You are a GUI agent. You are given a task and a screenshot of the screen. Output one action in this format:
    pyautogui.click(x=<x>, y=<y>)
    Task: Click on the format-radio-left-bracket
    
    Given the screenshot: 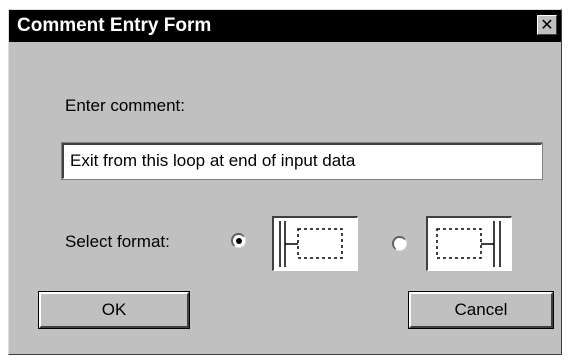 What is the action you would take?
    pyautogui.click(x=238, y=240)
    